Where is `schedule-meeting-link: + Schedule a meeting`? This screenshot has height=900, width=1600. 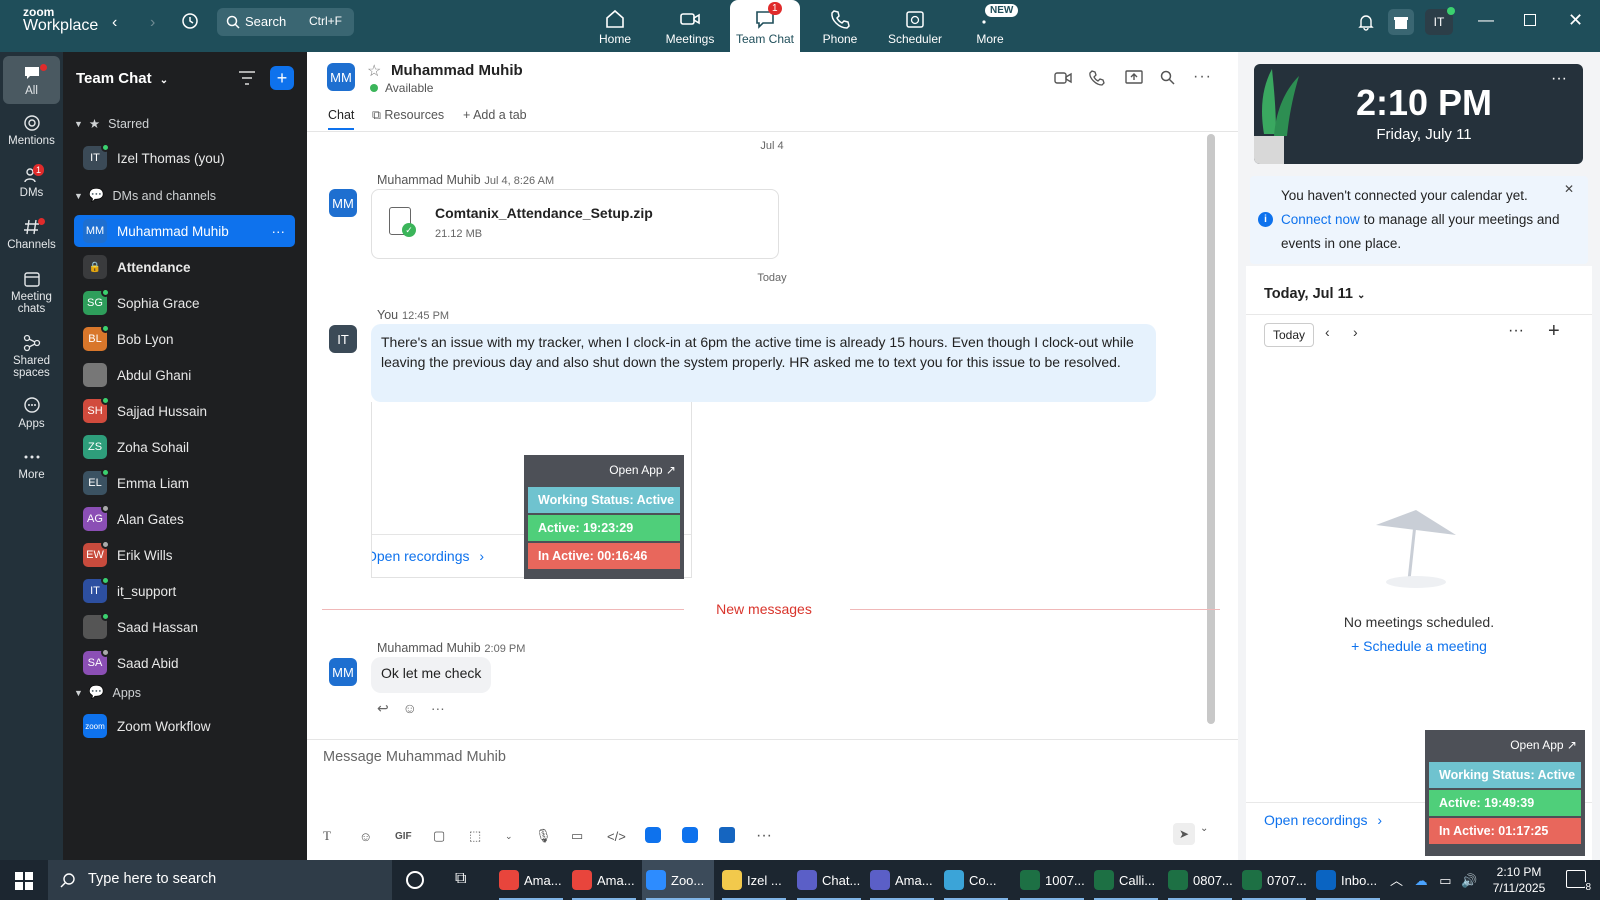
schedule-meeting-link: + Schedule a meeting is located at coordinates (1419, 646).